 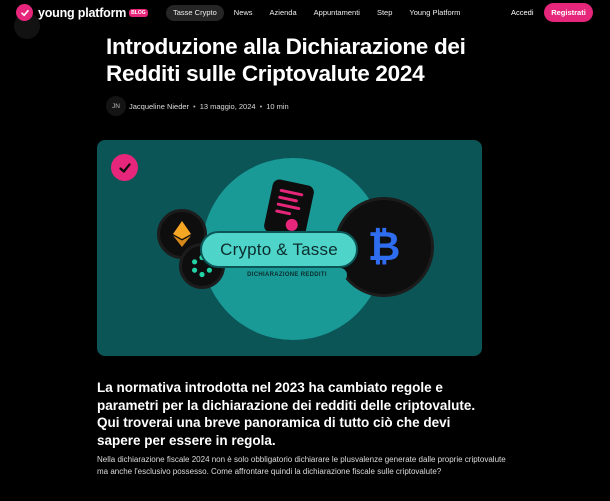 I want to click on nav-link-young-platform: Young Platform, so click(x=434, y=13).